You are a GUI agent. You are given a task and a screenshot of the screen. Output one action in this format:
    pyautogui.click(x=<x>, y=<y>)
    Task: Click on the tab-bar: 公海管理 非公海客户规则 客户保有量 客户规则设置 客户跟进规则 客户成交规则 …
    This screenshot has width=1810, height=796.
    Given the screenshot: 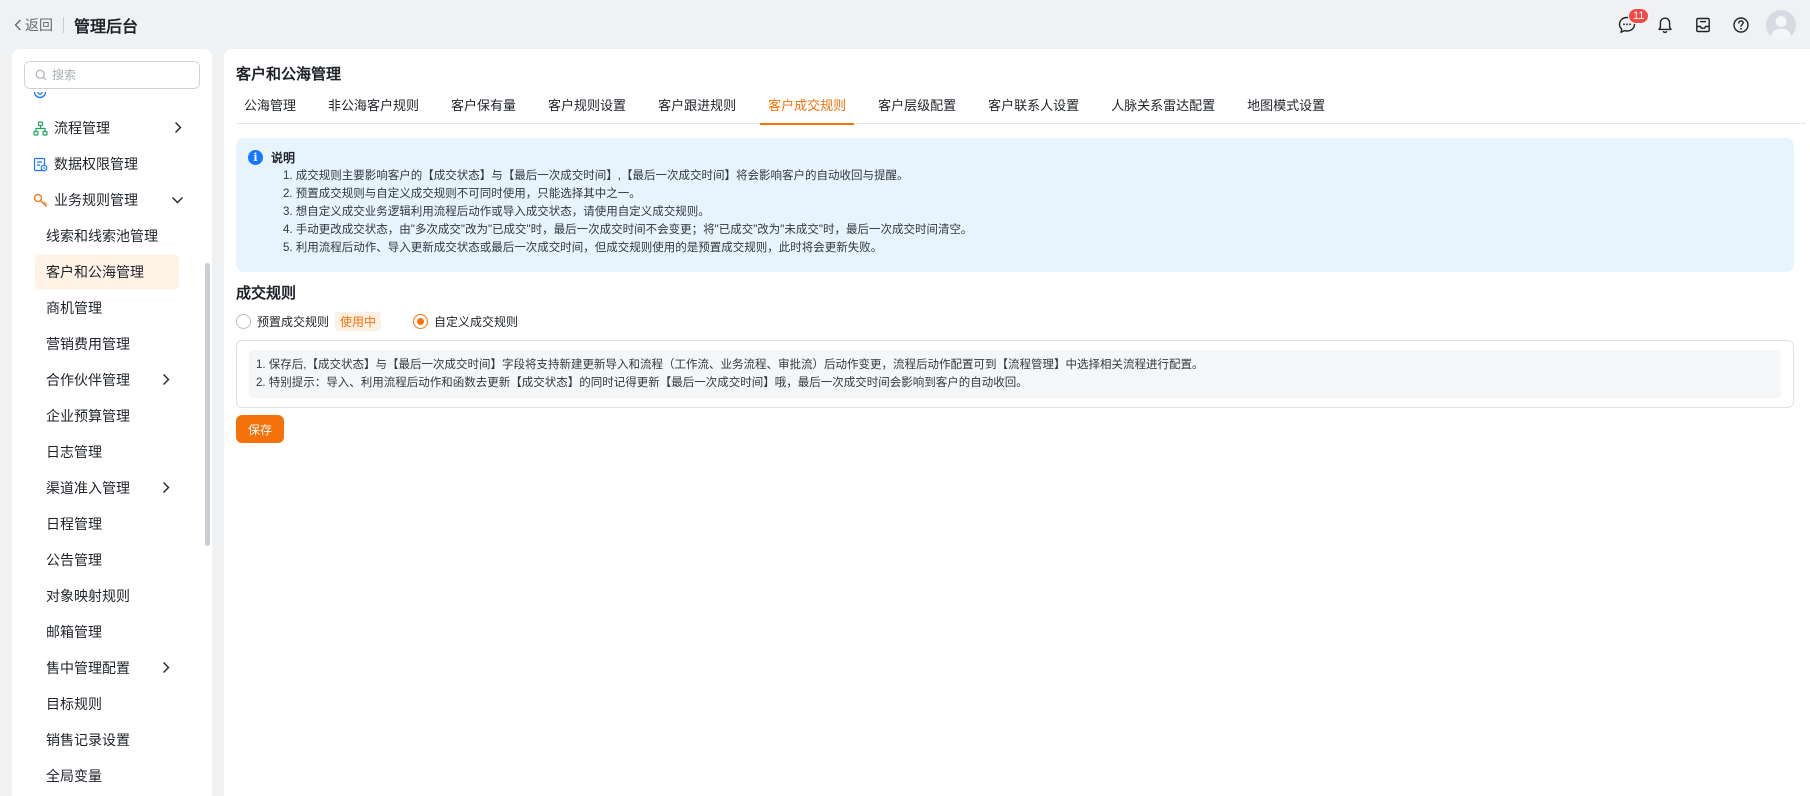 What is the action you would take?
    pyautogui.click(x=1021, y=108)
    